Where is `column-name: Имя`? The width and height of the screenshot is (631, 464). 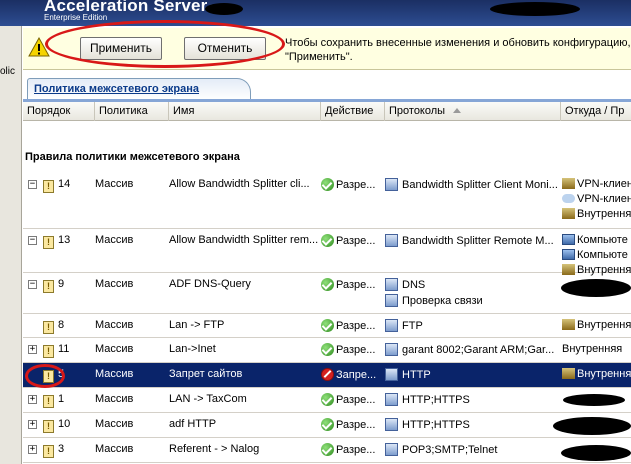 column-name: Имя is located at coordinates (245, 111).